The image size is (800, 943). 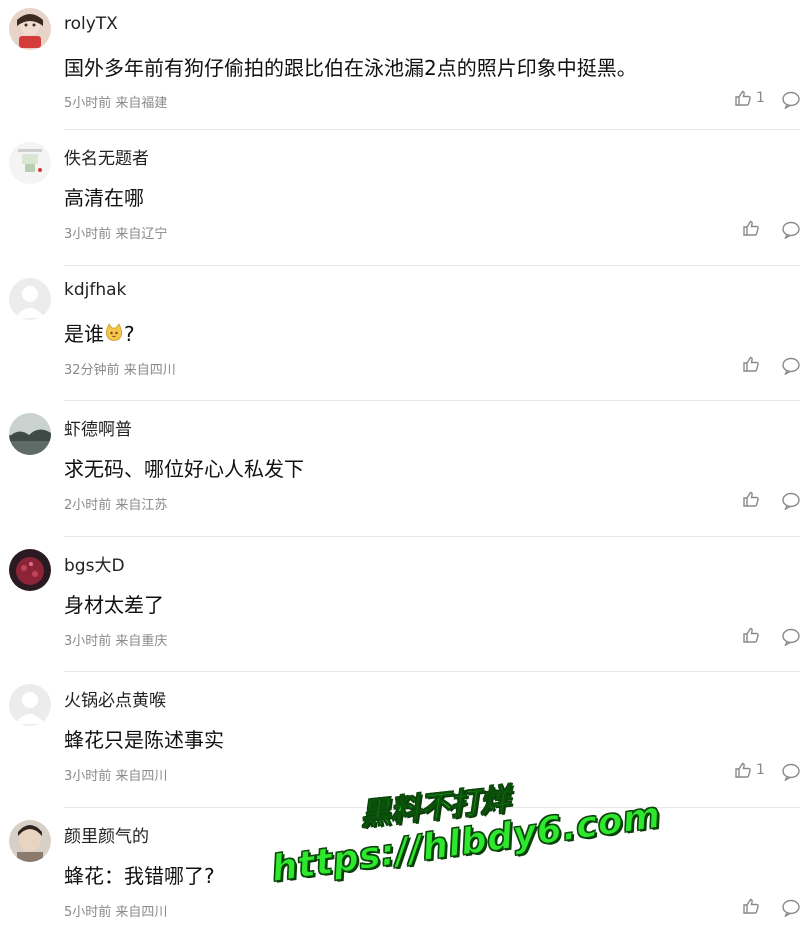 What do you see at coordinates (350, 66) in the screenshot?
I see `comment-text: 国外多年前有狗仔偷拍的跟比伯在泳池漏2点的照片印象中挺黑。` at bounding box center [350, 66].